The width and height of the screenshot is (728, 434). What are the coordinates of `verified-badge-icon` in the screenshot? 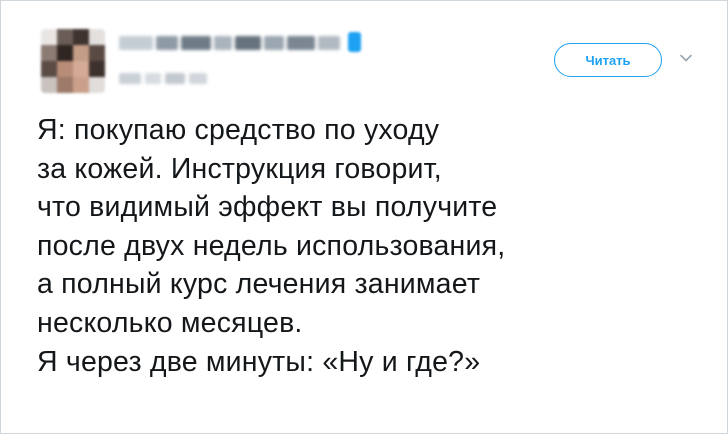 It's located at (354, 42).